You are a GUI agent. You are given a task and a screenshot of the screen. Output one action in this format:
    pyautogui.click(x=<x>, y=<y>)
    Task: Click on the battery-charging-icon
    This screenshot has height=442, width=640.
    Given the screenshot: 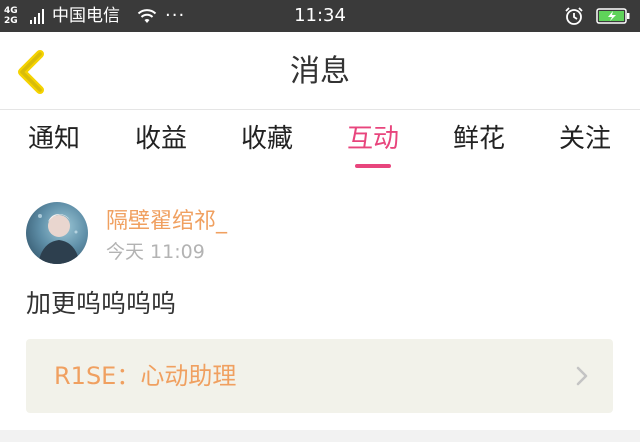 What is the action you would take?
    pyautogui.click(x=613, y=16)
    